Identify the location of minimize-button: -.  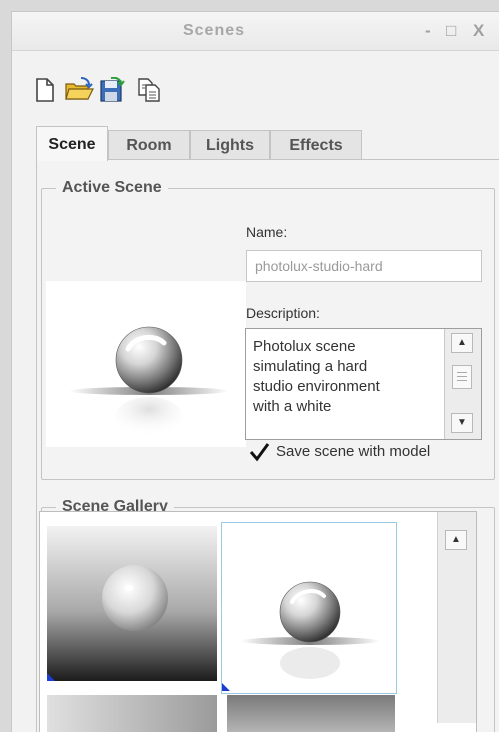
(428, 31).